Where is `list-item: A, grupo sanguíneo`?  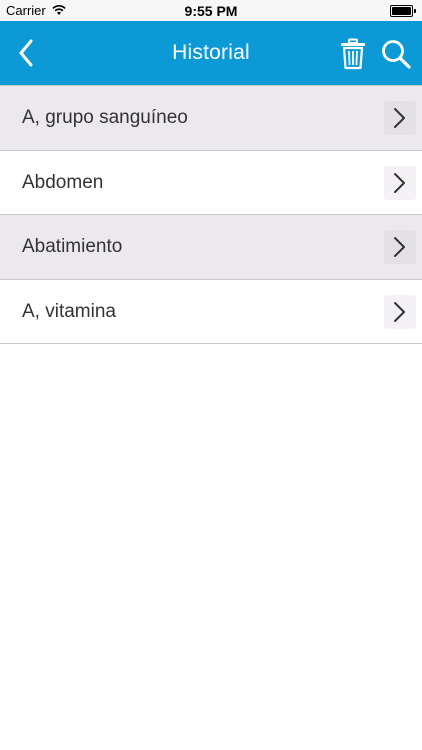 list-item: A, grupo sanguíneo is located at coordinates (211, 118).